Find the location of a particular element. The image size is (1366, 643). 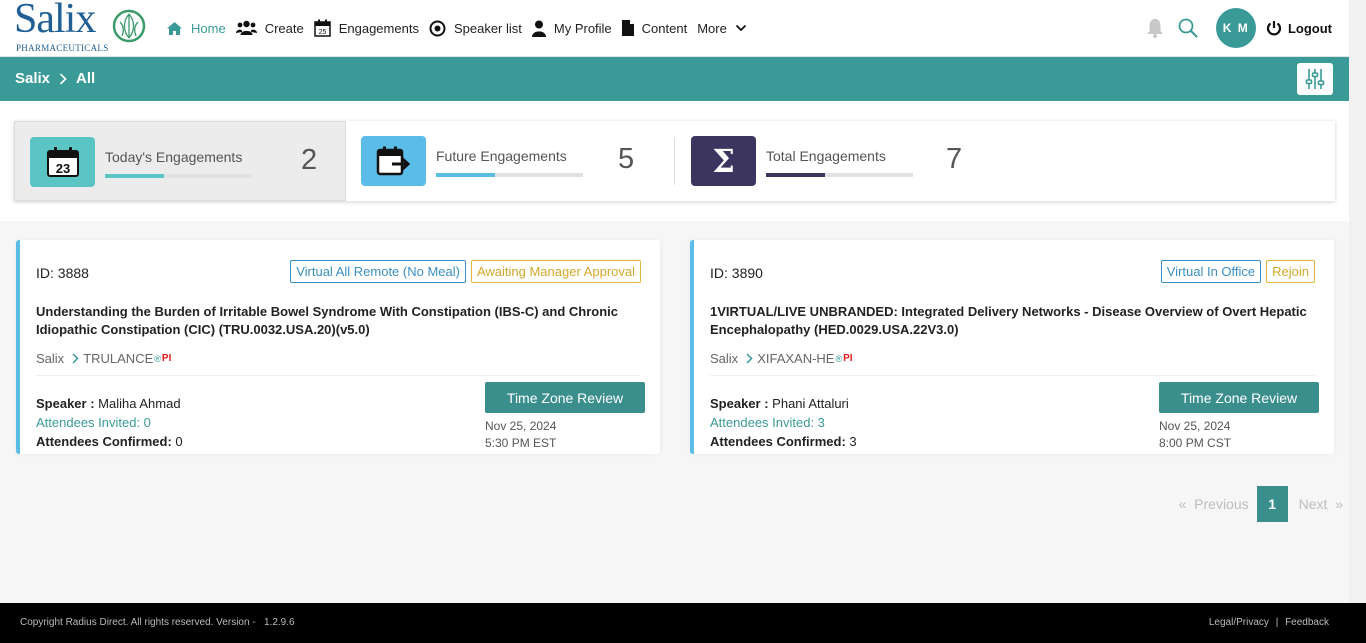

engagement-datetime: Nov 25, 2024 5:30 PM EST is located at coordinates (520, 435).